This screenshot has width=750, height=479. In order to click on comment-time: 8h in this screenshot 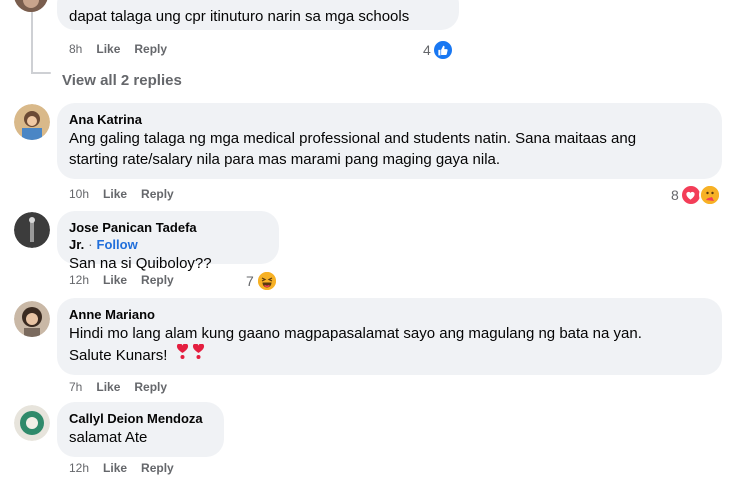, I will do `click(75, 49)`.